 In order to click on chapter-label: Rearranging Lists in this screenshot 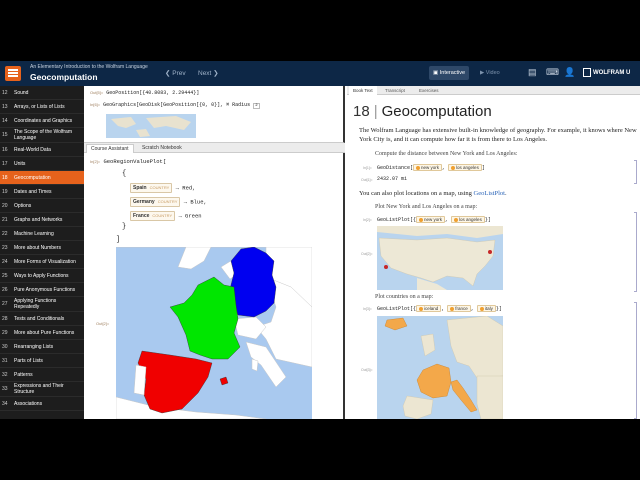, I will do `click(34, 346)`.